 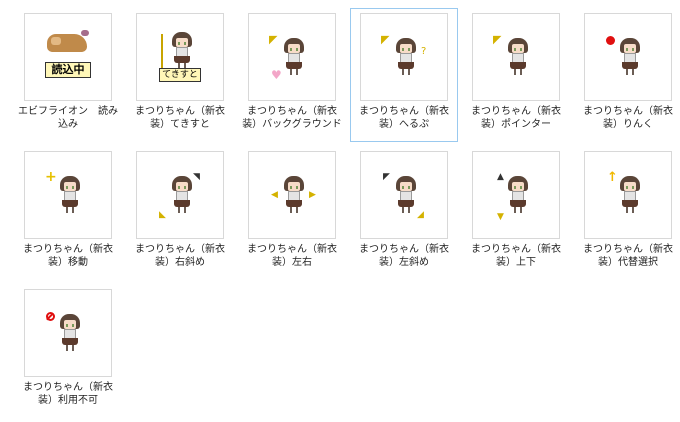 I want to click on file-label: まつりちゃん（新衣装）代替選択, so click(x=628, y=256).